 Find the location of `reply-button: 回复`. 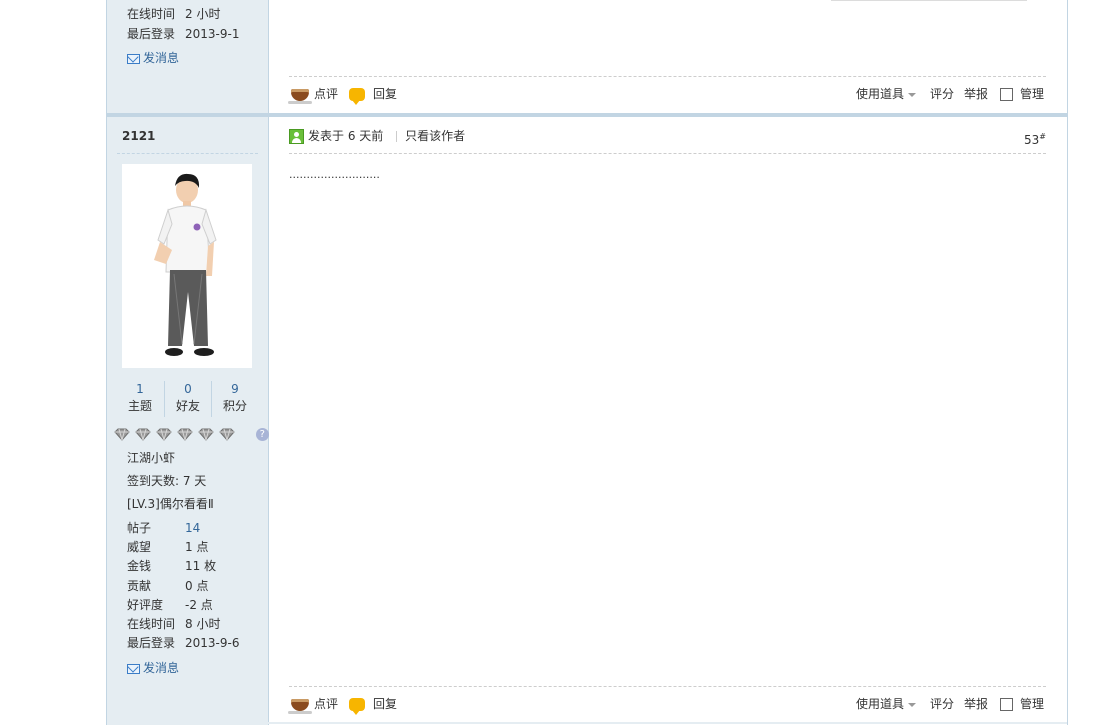

reply-button: 回复 is located at coordinates (373, 704).